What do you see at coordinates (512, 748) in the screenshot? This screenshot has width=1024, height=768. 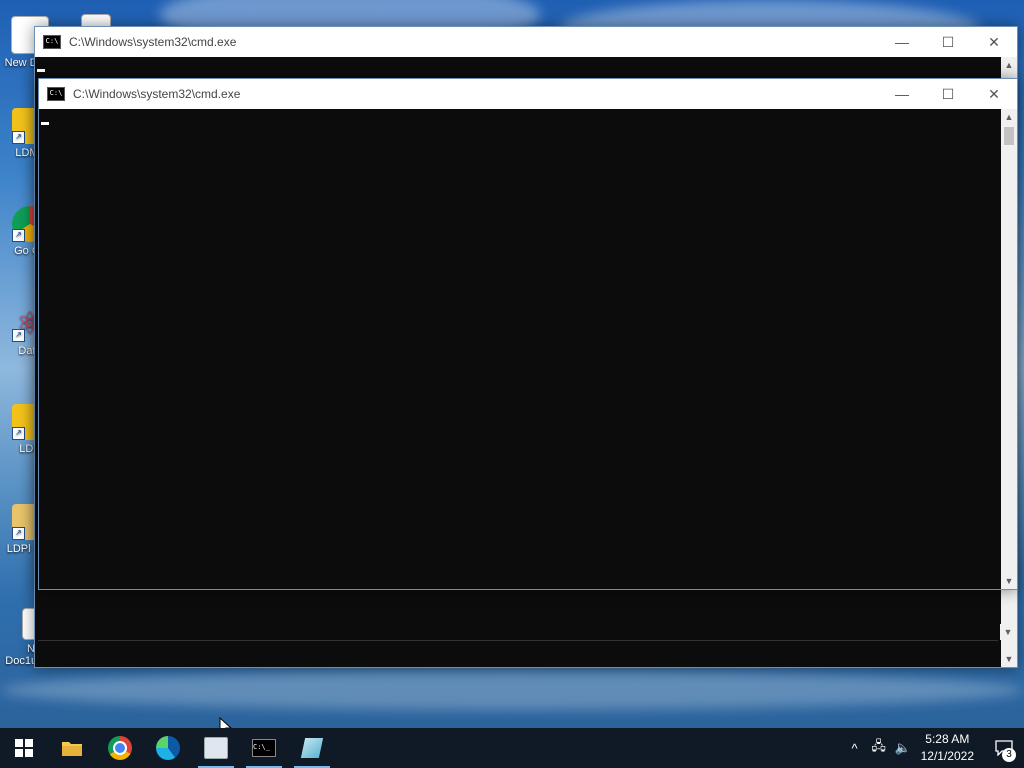 I see `taskbar: C:\_ ^ 🖧 🔈 5:28 AM 12/1/2022 3` at bounding box center [512, 748].